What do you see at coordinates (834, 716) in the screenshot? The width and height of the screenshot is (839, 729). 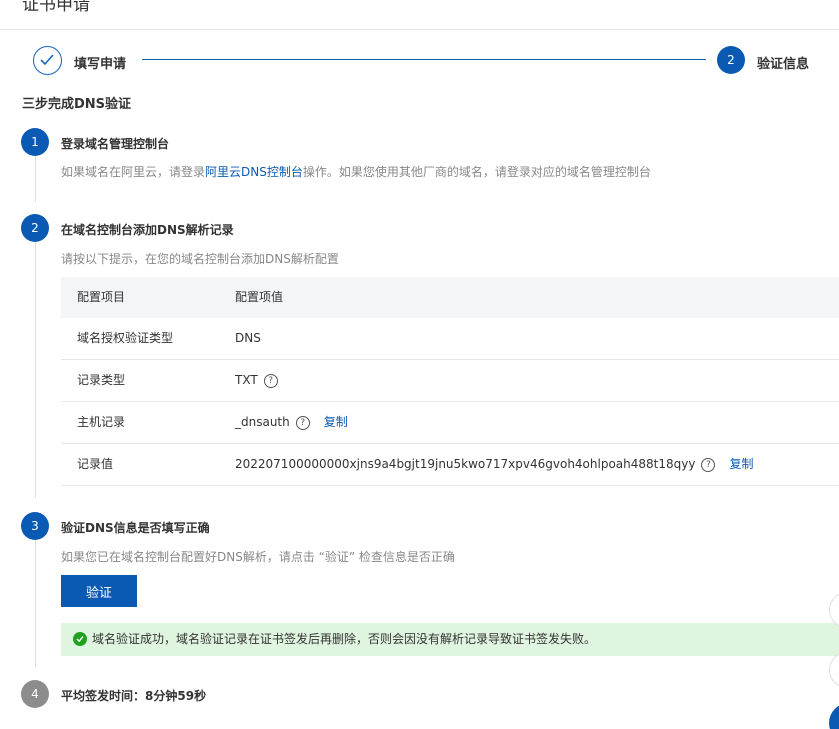 I see `floating-help-button` at bounding box center [834, 716].